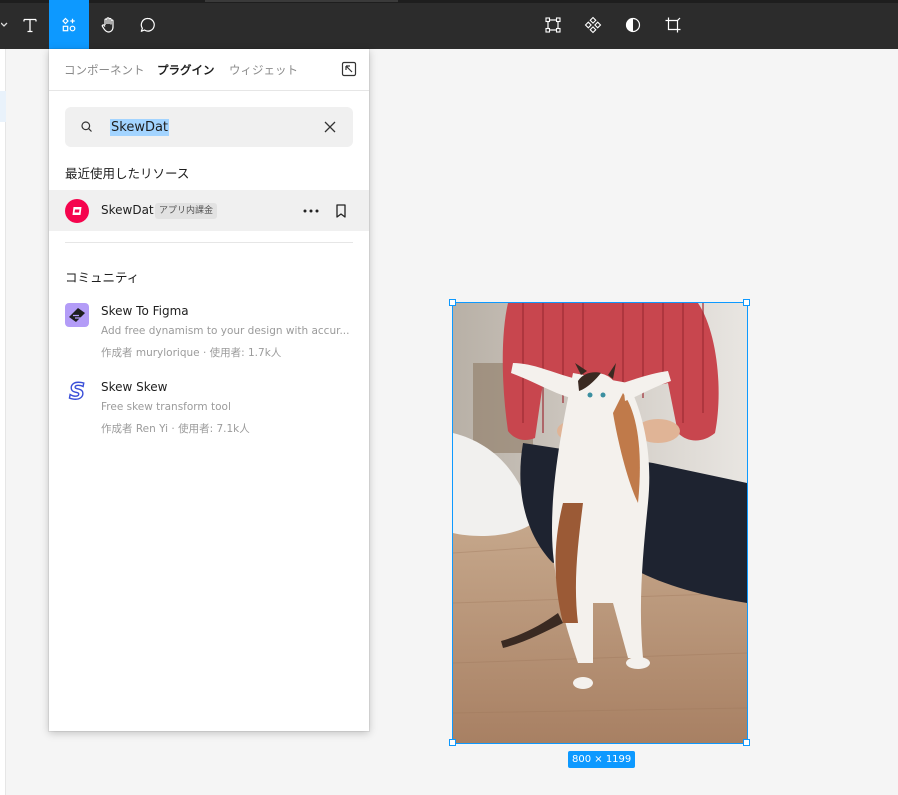 This screenshot has width=898, height=795. I want to click on comment-tool-button, so click(148, 24).